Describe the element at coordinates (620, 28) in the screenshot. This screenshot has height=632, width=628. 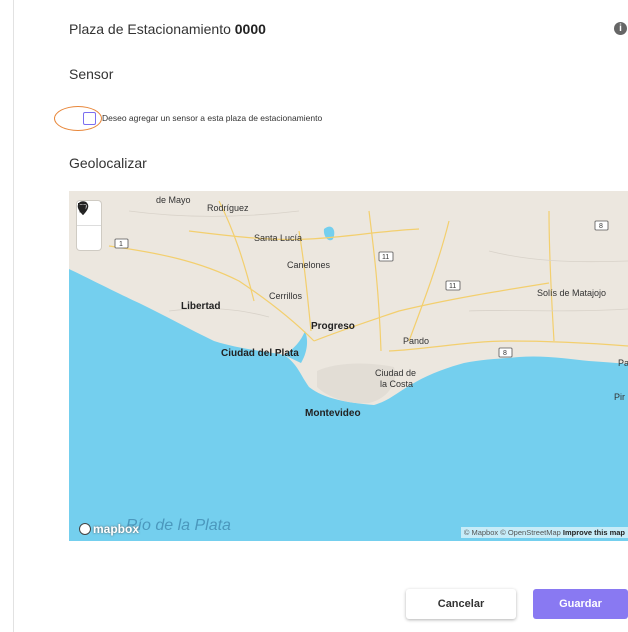
I see `info-icon: i` at that location.